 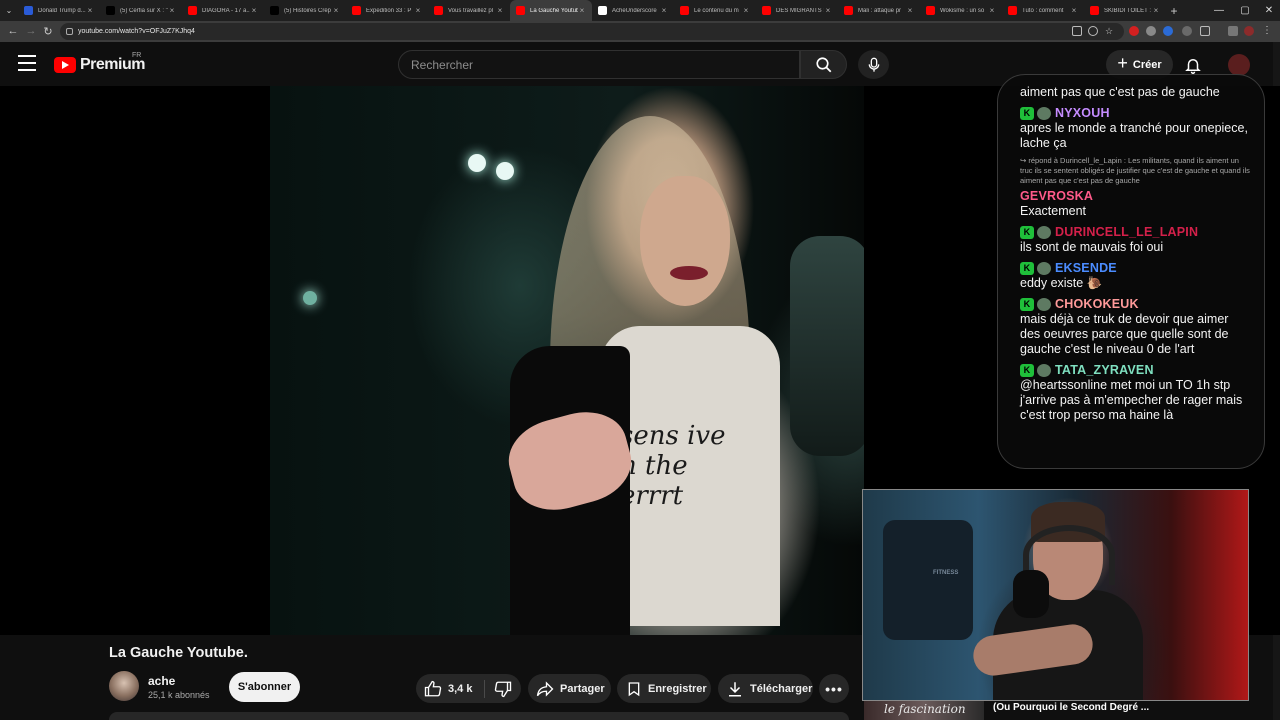 I want to click on browser-tab: DIAGORA - 17 a... ×, so click(x=223, y=10).